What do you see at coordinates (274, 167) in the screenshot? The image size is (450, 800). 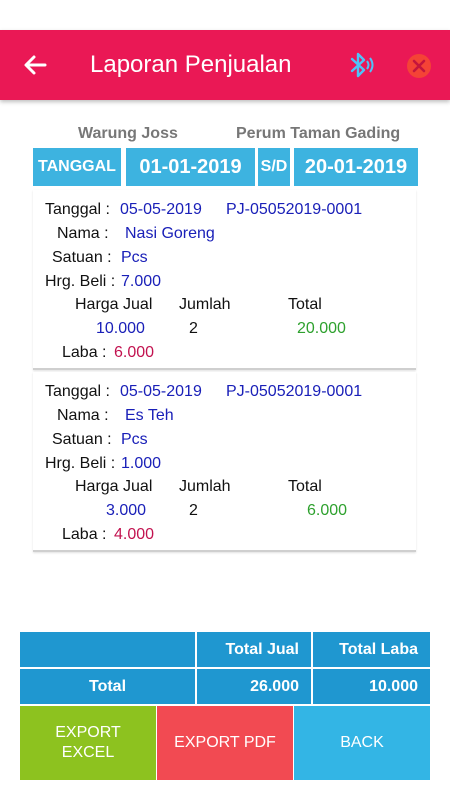 I see `period-separator: S/D` at bounding box center [274, 167].